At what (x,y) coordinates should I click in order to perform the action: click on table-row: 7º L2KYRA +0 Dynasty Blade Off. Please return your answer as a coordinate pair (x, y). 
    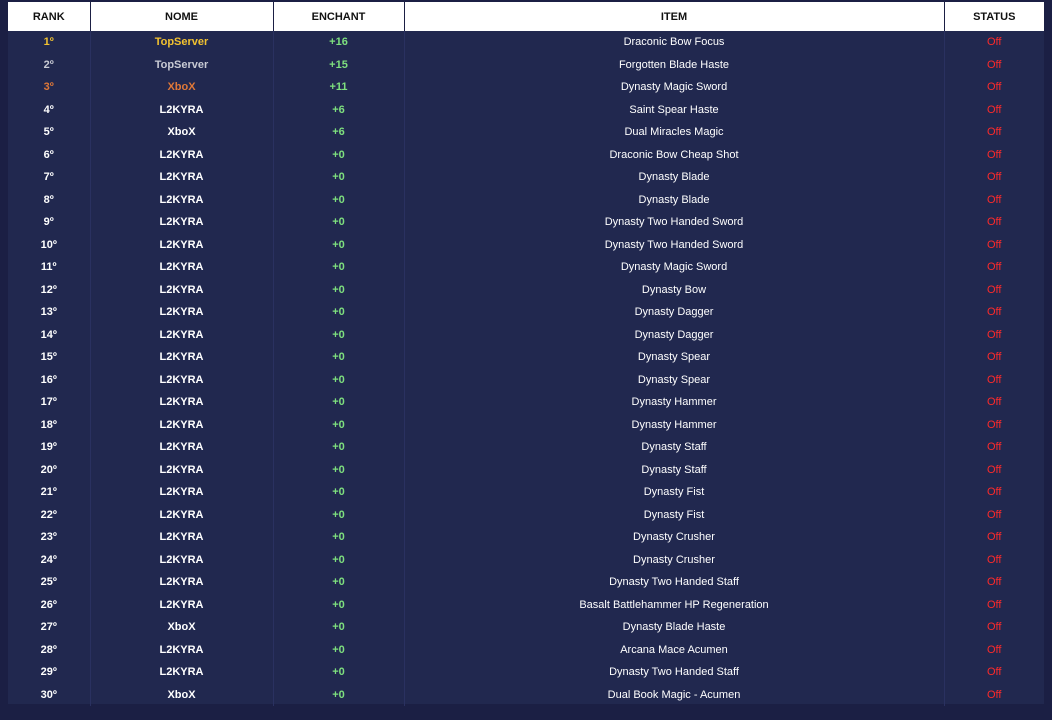
    Looking at the image, I should click on (526, 177).